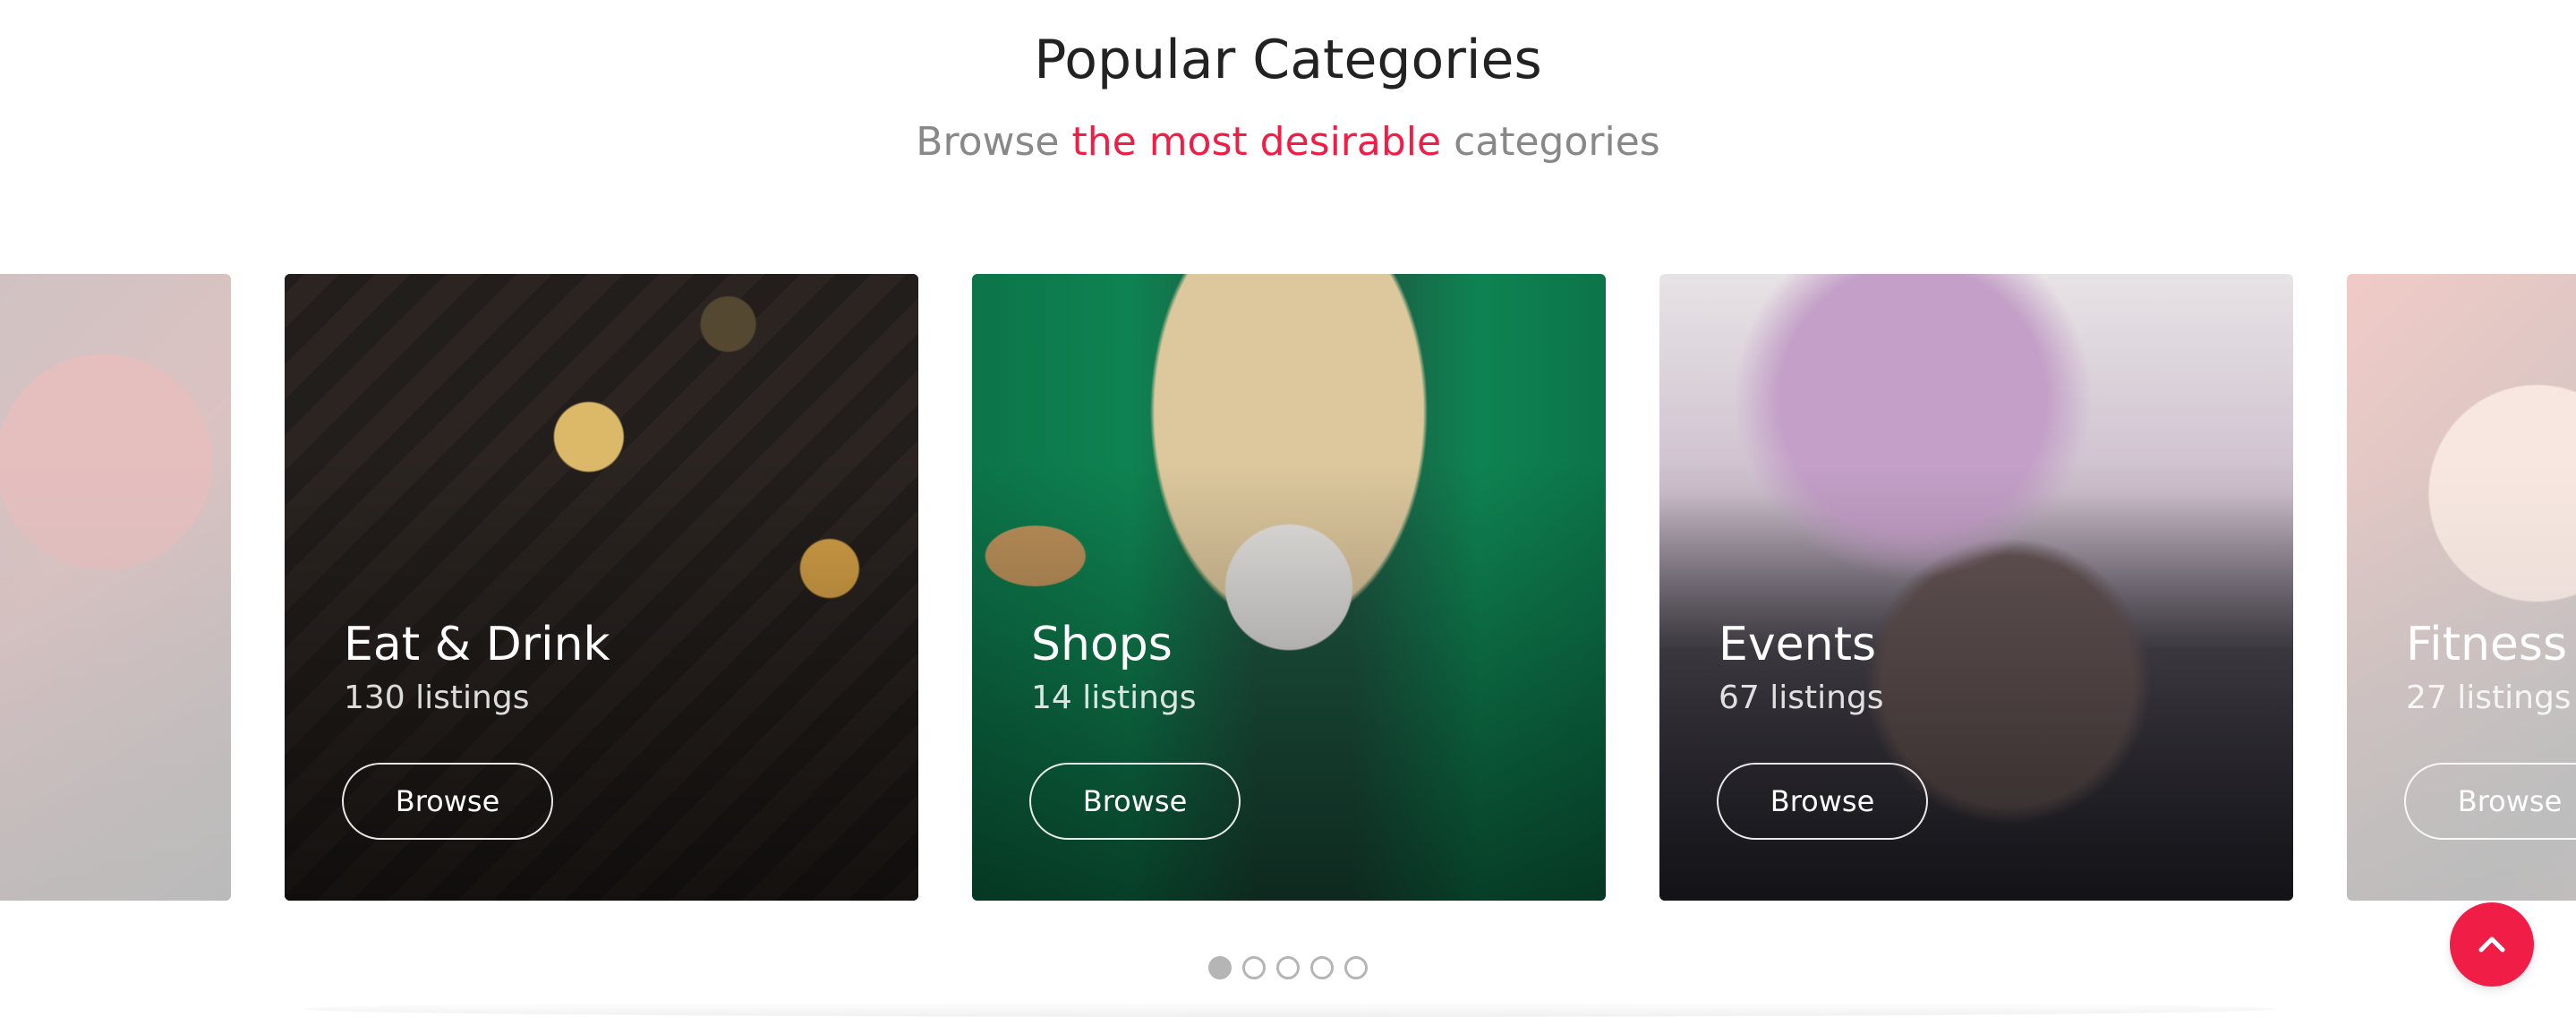 The height and width of the screenshot is (1017, 2576). Describe the element at coordinates (1288, 1009) in the screenshot. I see `section-divider-shadow` at that location.